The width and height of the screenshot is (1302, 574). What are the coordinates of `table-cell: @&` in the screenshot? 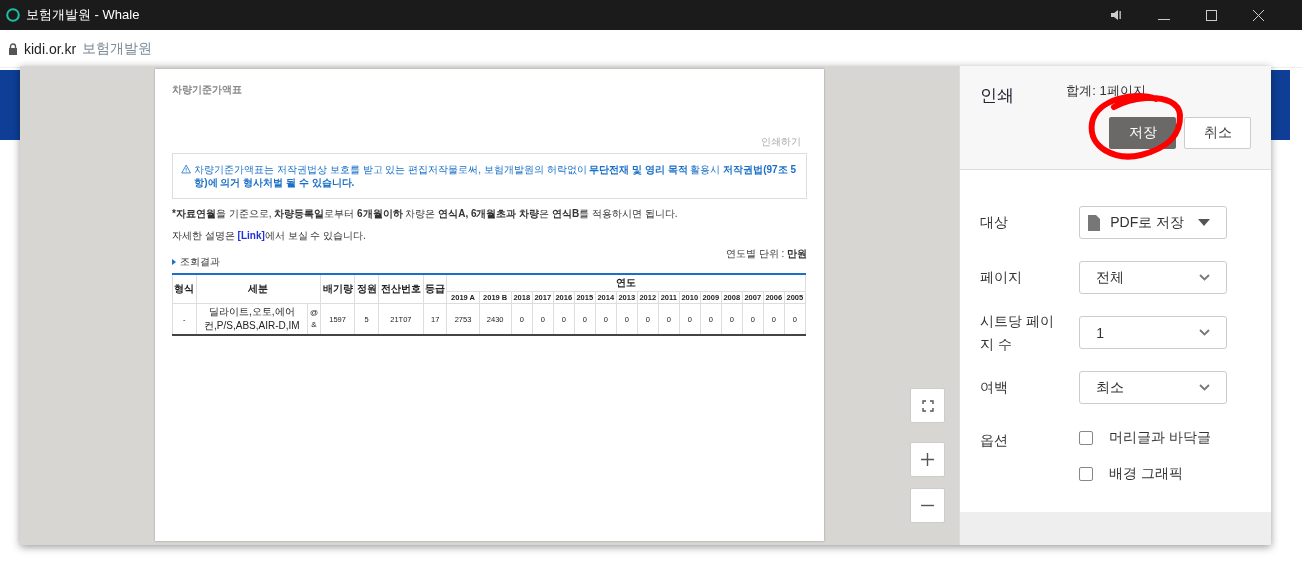 It's located at (314, 319).